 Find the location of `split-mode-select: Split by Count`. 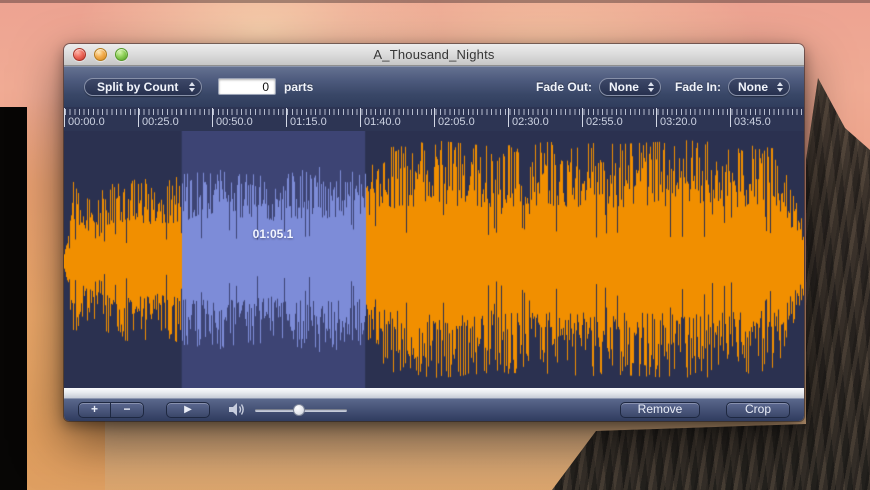

split-mode-select: Split by Count is located at coordinates (143, 86).